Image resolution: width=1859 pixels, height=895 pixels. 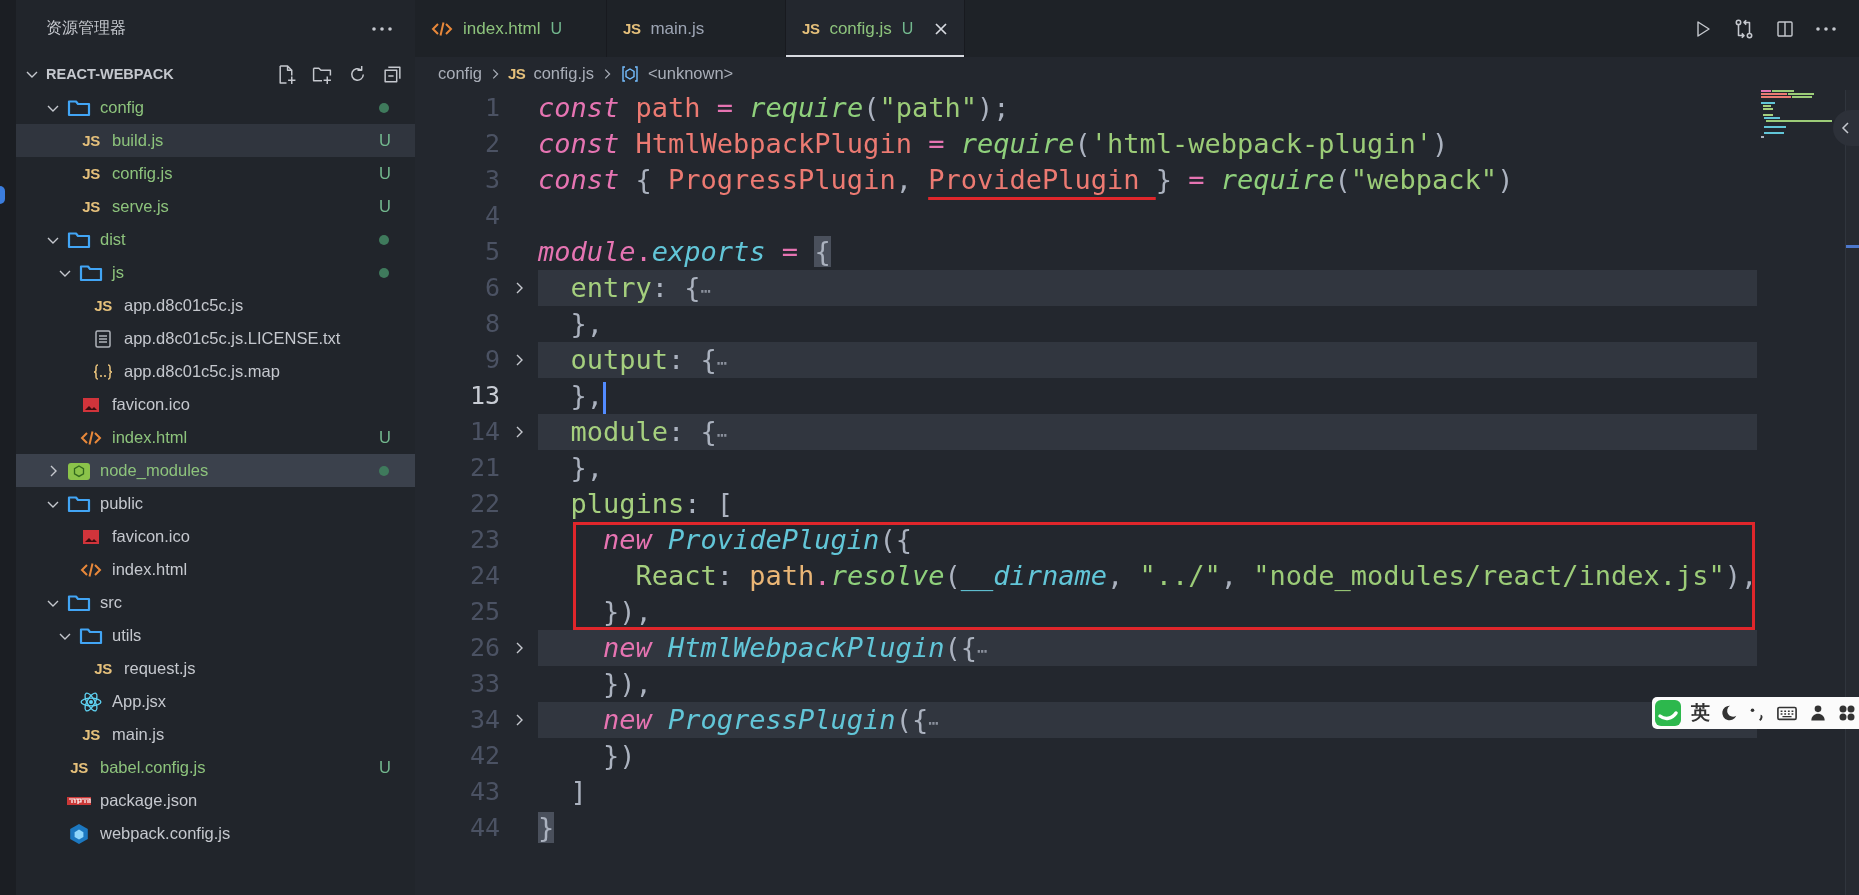 What do you see at coordinates (629, 73) in the screenshot?
I see `symbol-icon` at bounding box center [629, 73].